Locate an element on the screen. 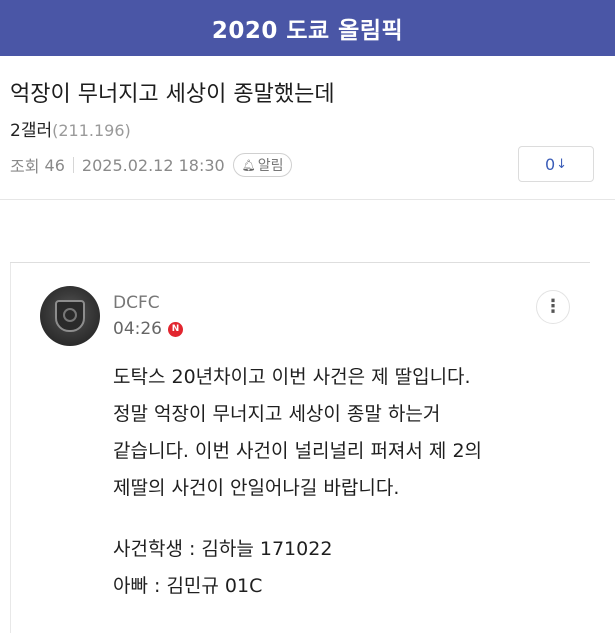  avatar-crest-icon is located at coordinates (70, 316).